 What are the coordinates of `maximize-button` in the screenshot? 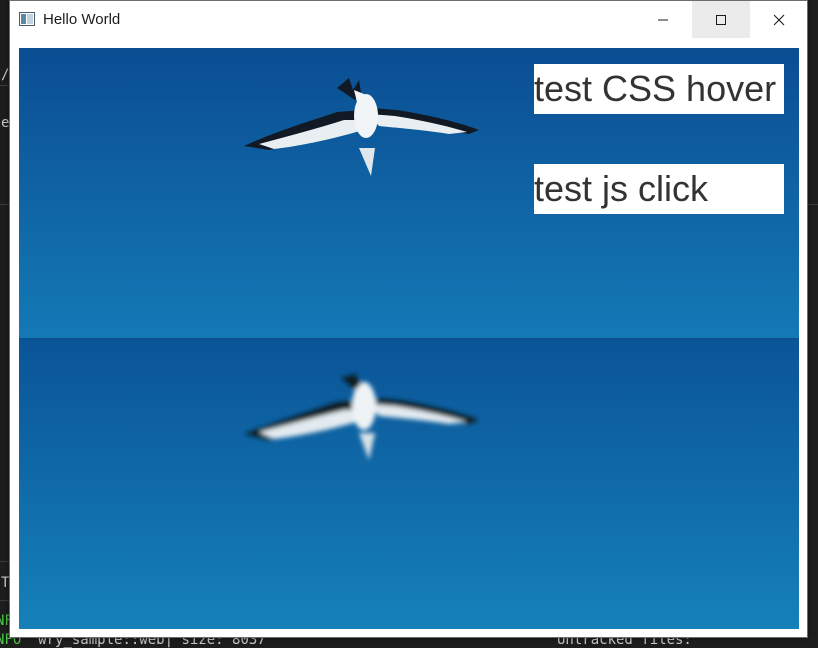 It's located at (721, 19).